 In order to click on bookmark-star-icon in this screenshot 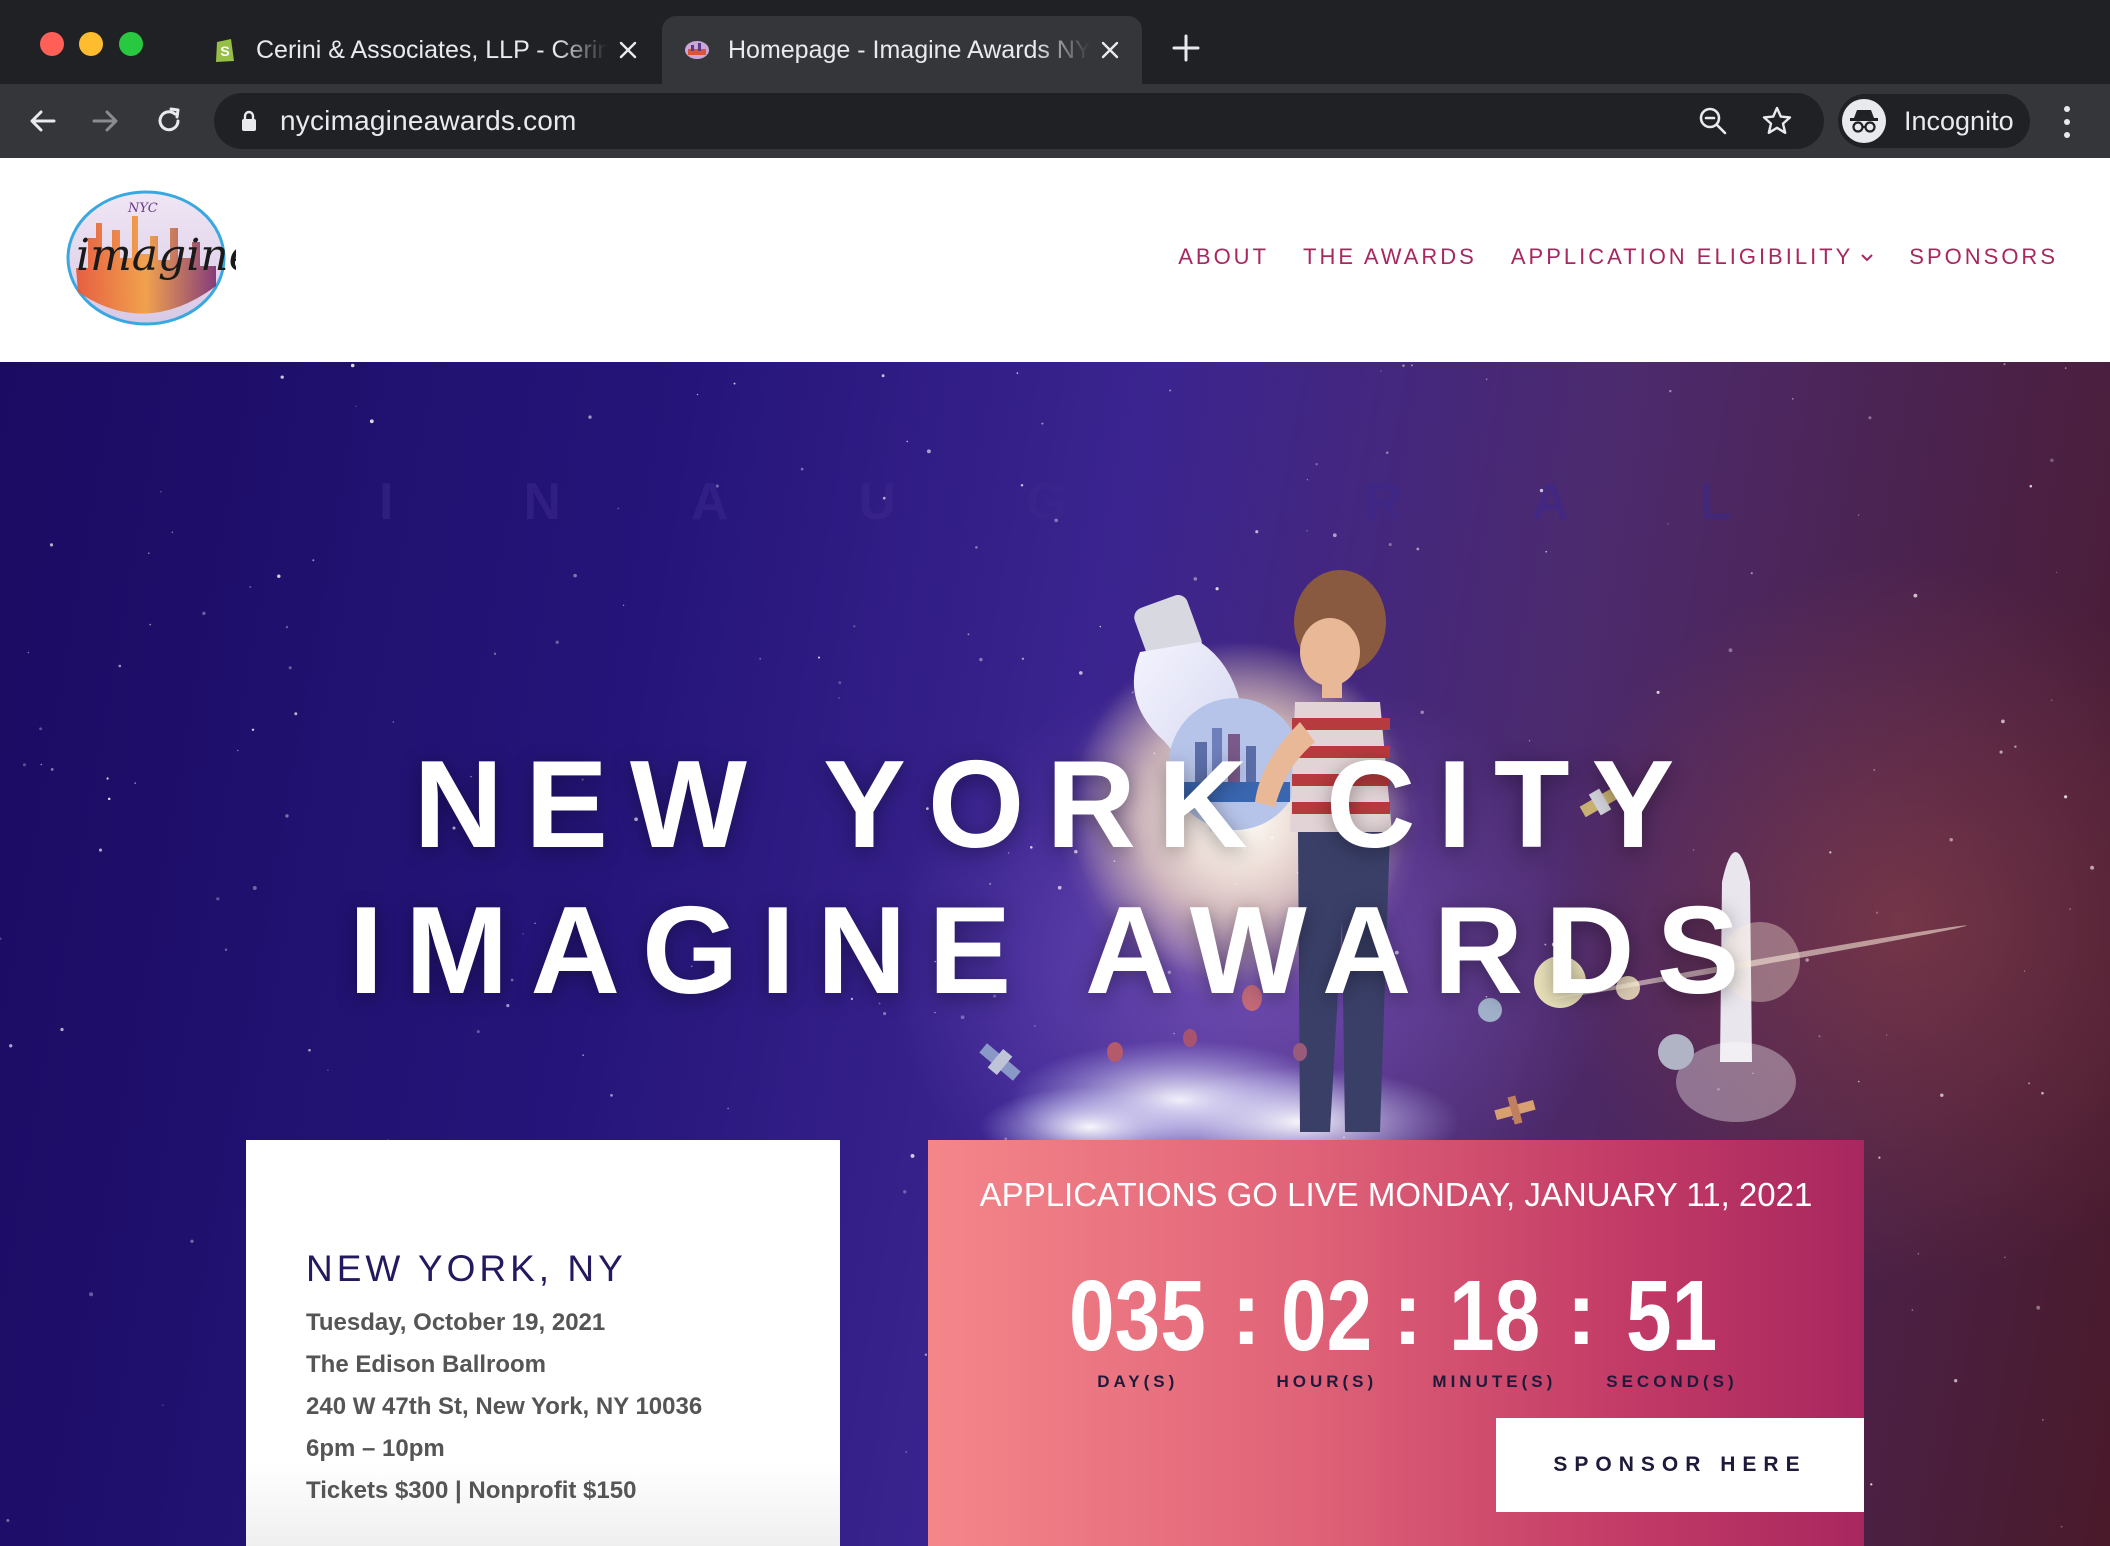, I will do `click(1777, 121)`.